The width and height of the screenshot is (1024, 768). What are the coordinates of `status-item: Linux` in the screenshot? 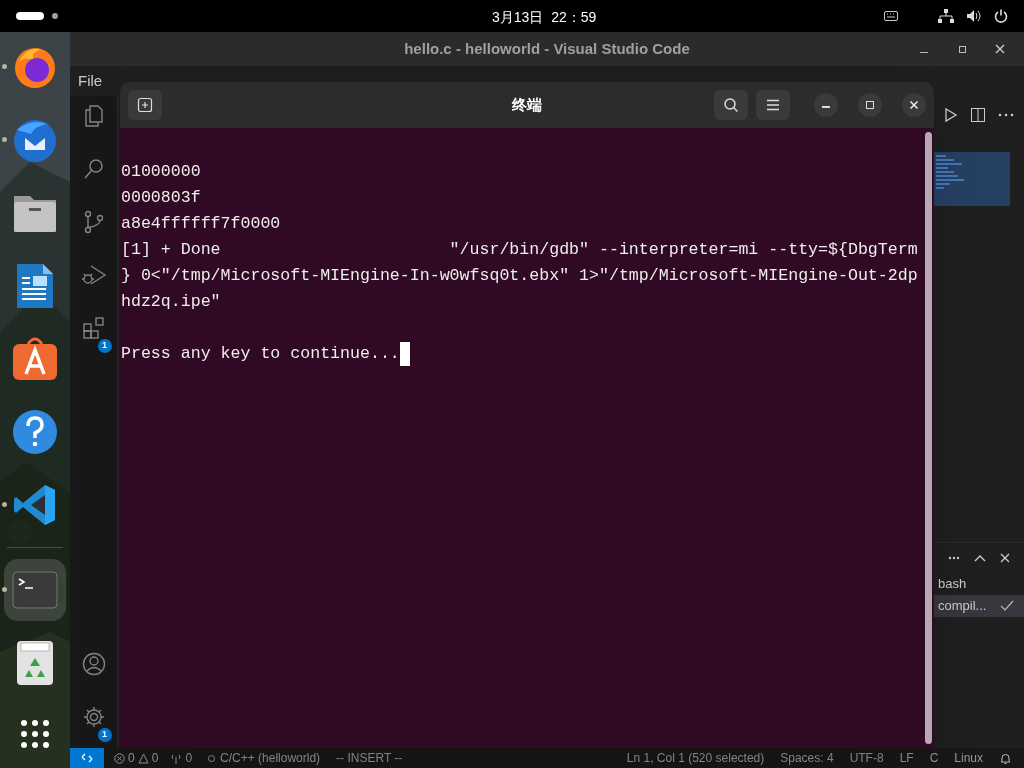 It's located at (968, 758).